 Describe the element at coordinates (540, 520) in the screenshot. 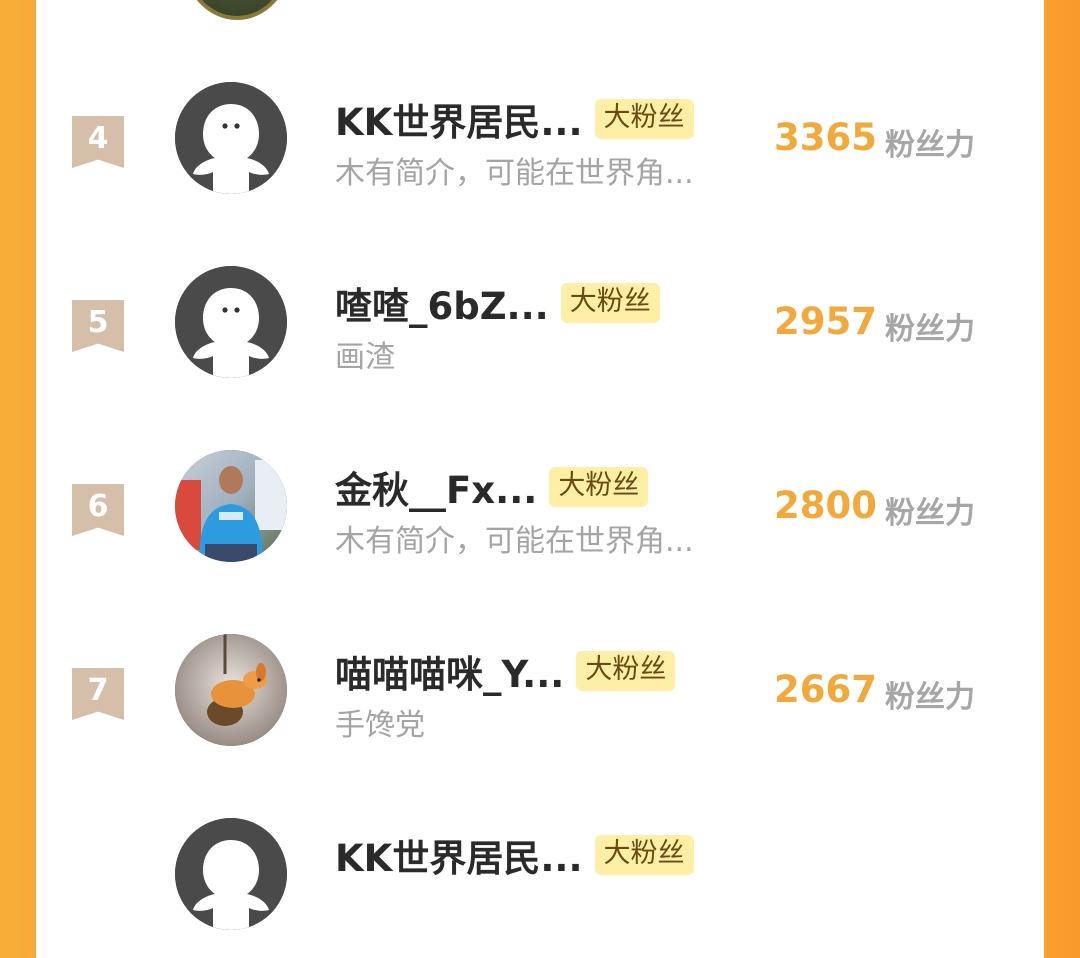

I see `ranking-row: 6 金秋__Fx... 大粉丝 木有简介，可能在世界角... 2800 粉丝力` at that location.